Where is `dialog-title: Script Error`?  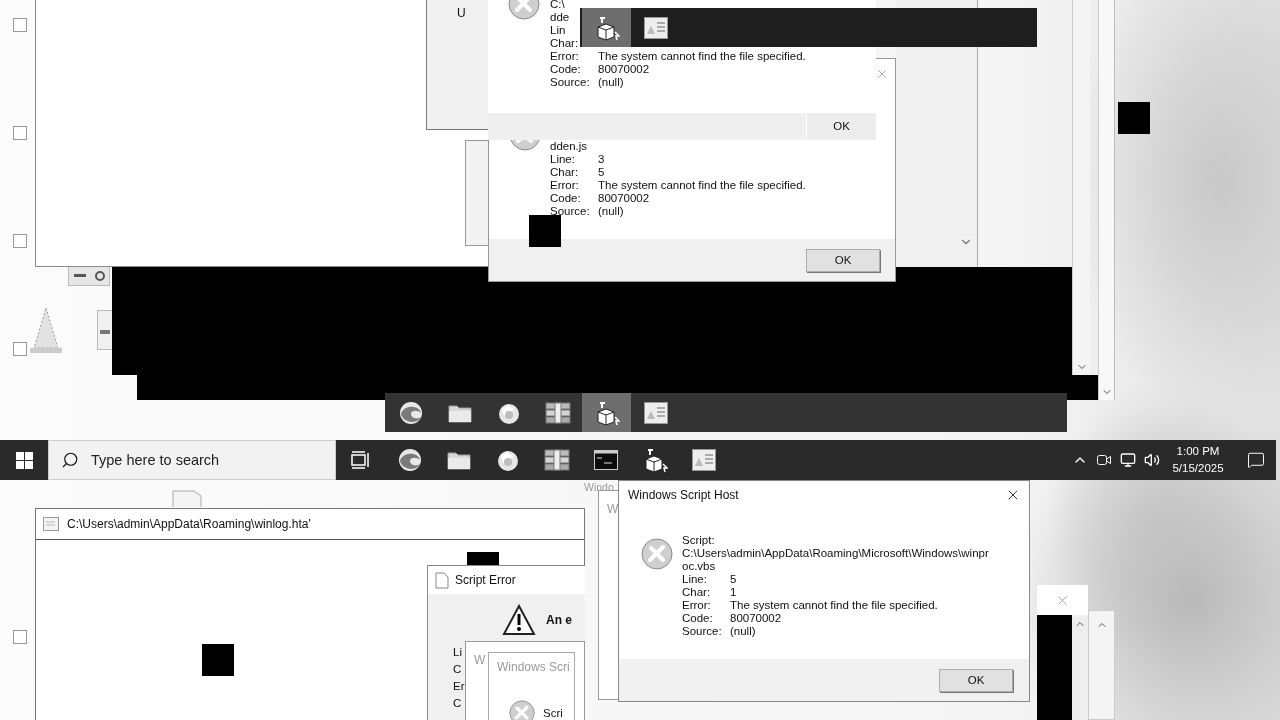
dialog-title: Script Error is located at coordinates (485, 580).